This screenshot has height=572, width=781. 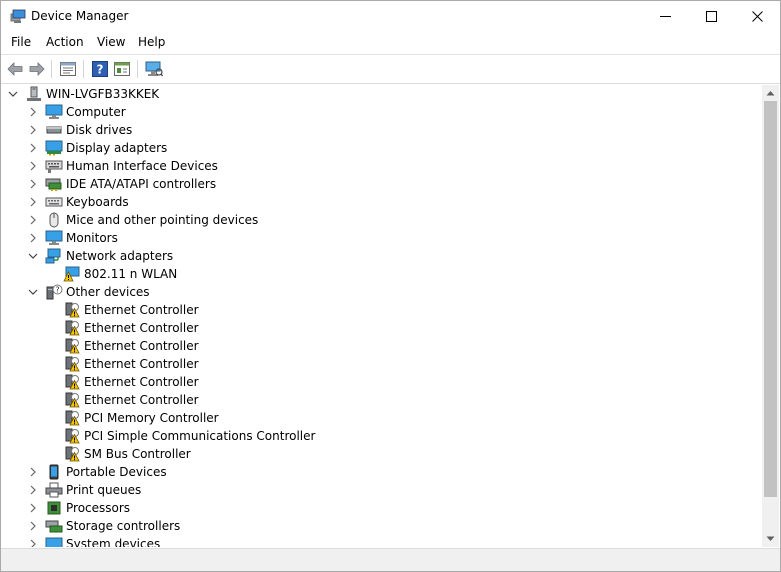 What do you see at coordinates (757, 16) in the screenshot?
I see `close-button` at bounding box center [757, 16].